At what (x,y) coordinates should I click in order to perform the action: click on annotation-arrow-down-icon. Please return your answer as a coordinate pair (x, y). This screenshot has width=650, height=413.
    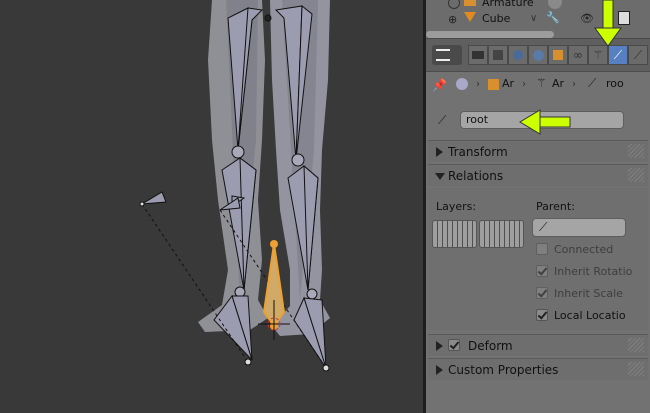
    Looking at the image, I should click on (608, 23).